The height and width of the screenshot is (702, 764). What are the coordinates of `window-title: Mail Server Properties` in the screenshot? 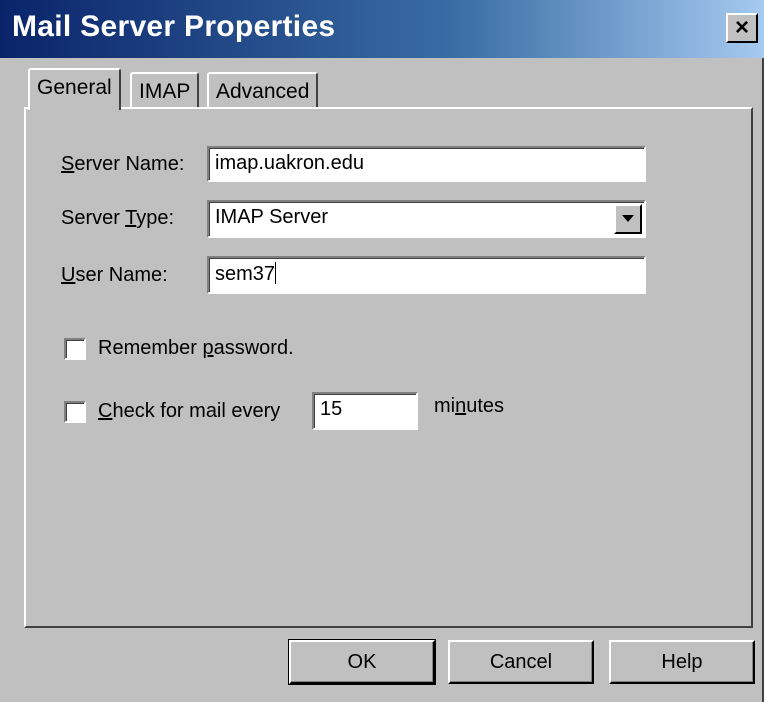 It's located at (174, 26).